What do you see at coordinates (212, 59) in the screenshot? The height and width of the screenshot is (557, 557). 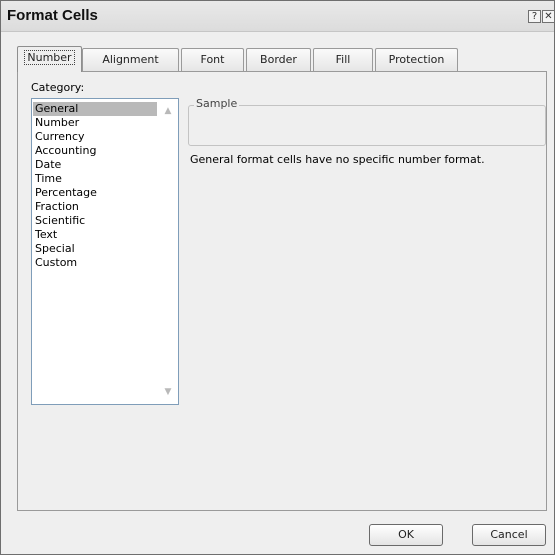 I see `tab-font: Font` at bounding box center [212, 59].